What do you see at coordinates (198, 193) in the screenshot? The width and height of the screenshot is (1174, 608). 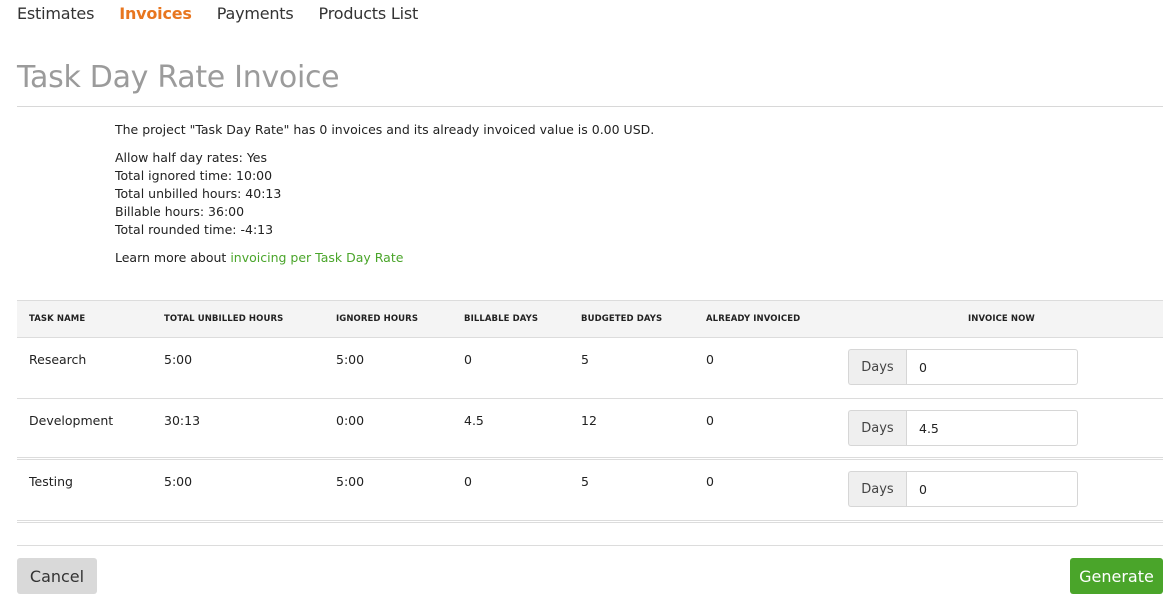 I see `stat-unbilled-hours: Total unbilled hours: 40:13` at bounding box center [198, 193].